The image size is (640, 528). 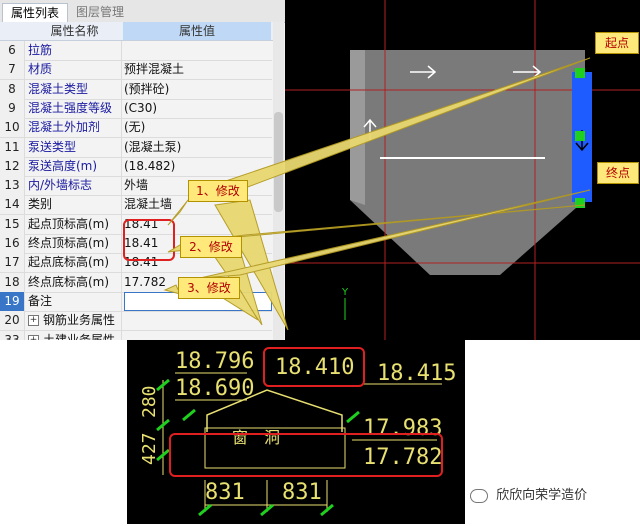 What do you see at coordinates (75, 166) in the screenshot?
I see `property-name: 泵送高度(m)` at bounding box center [75, 166].